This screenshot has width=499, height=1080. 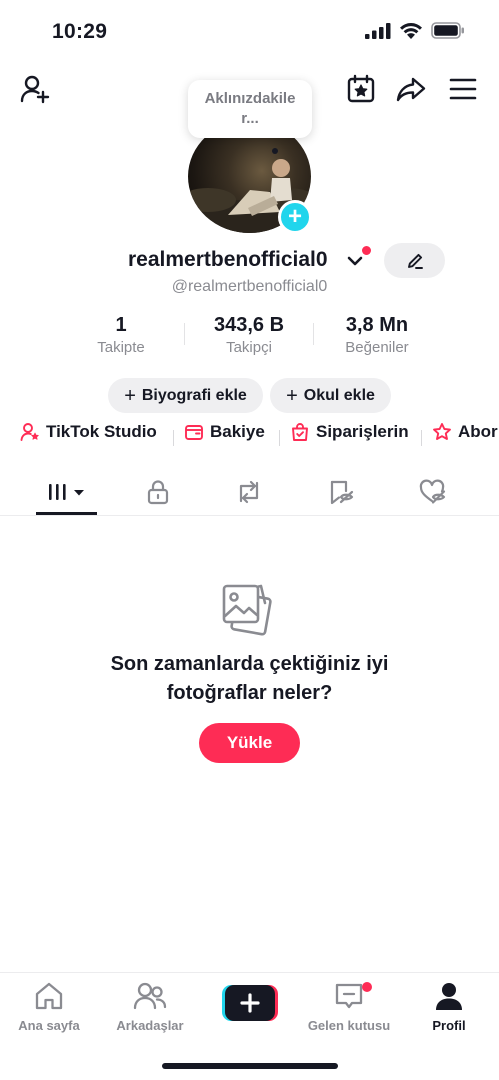 What do you see at coordinates (150, 996) in the screenshot?
I see `friends-icon` at bounding box center [150, 996].